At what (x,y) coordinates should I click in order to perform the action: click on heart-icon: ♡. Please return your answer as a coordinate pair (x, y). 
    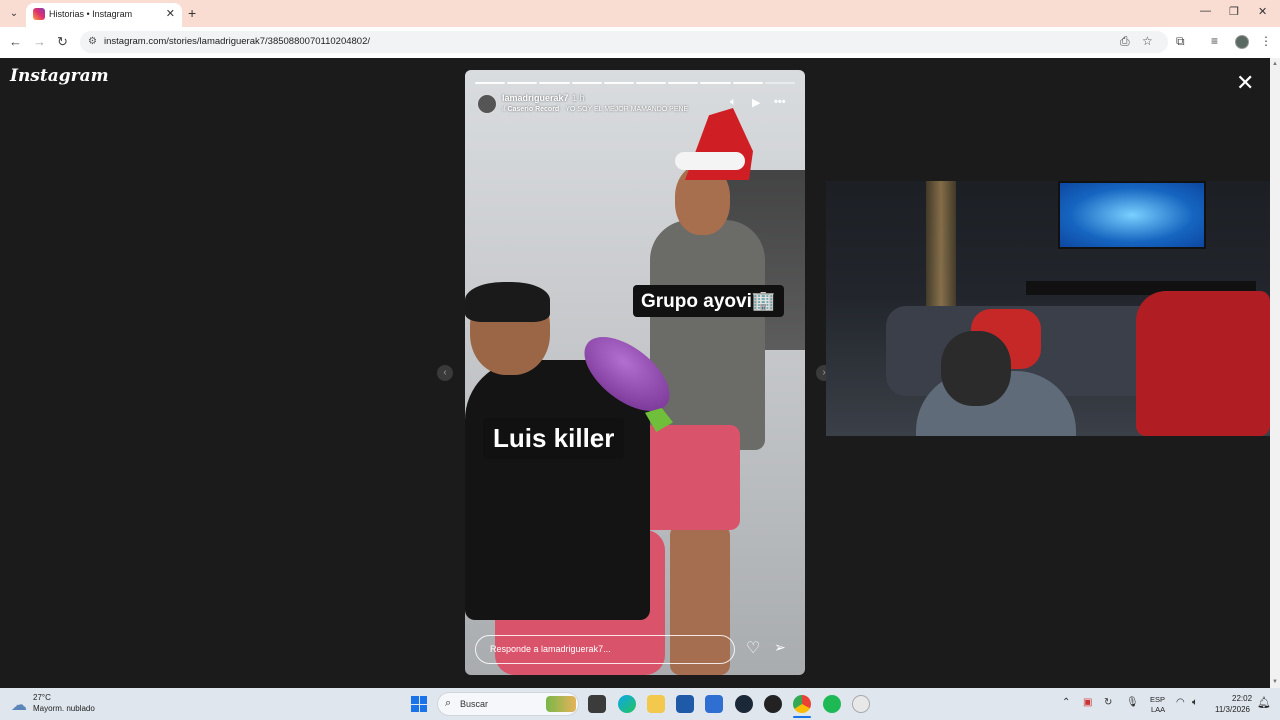
    Looking at the image, I should click on (753, 648).